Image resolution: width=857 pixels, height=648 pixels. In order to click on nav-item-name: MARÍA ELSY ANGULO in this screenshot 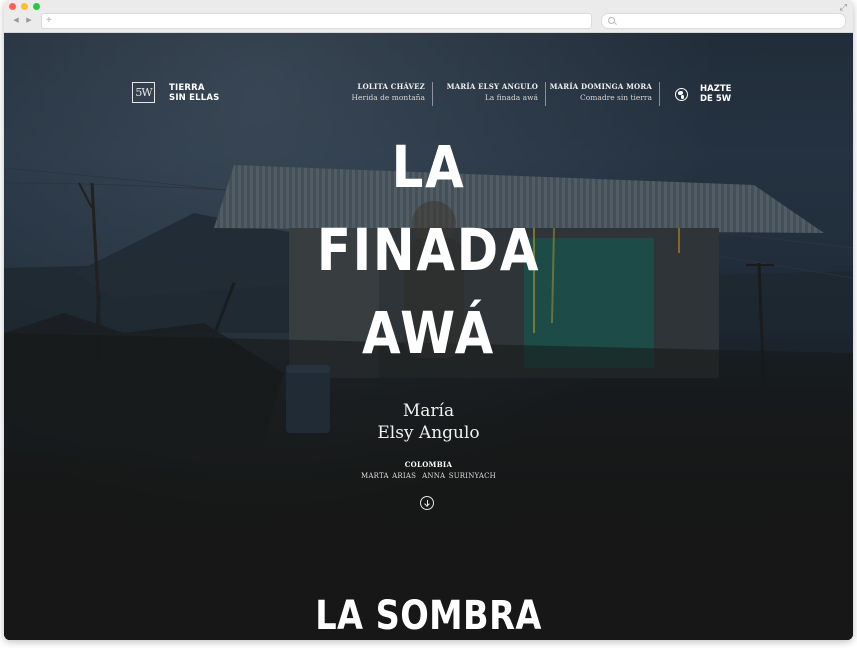, I will do `click(492, 86)`.